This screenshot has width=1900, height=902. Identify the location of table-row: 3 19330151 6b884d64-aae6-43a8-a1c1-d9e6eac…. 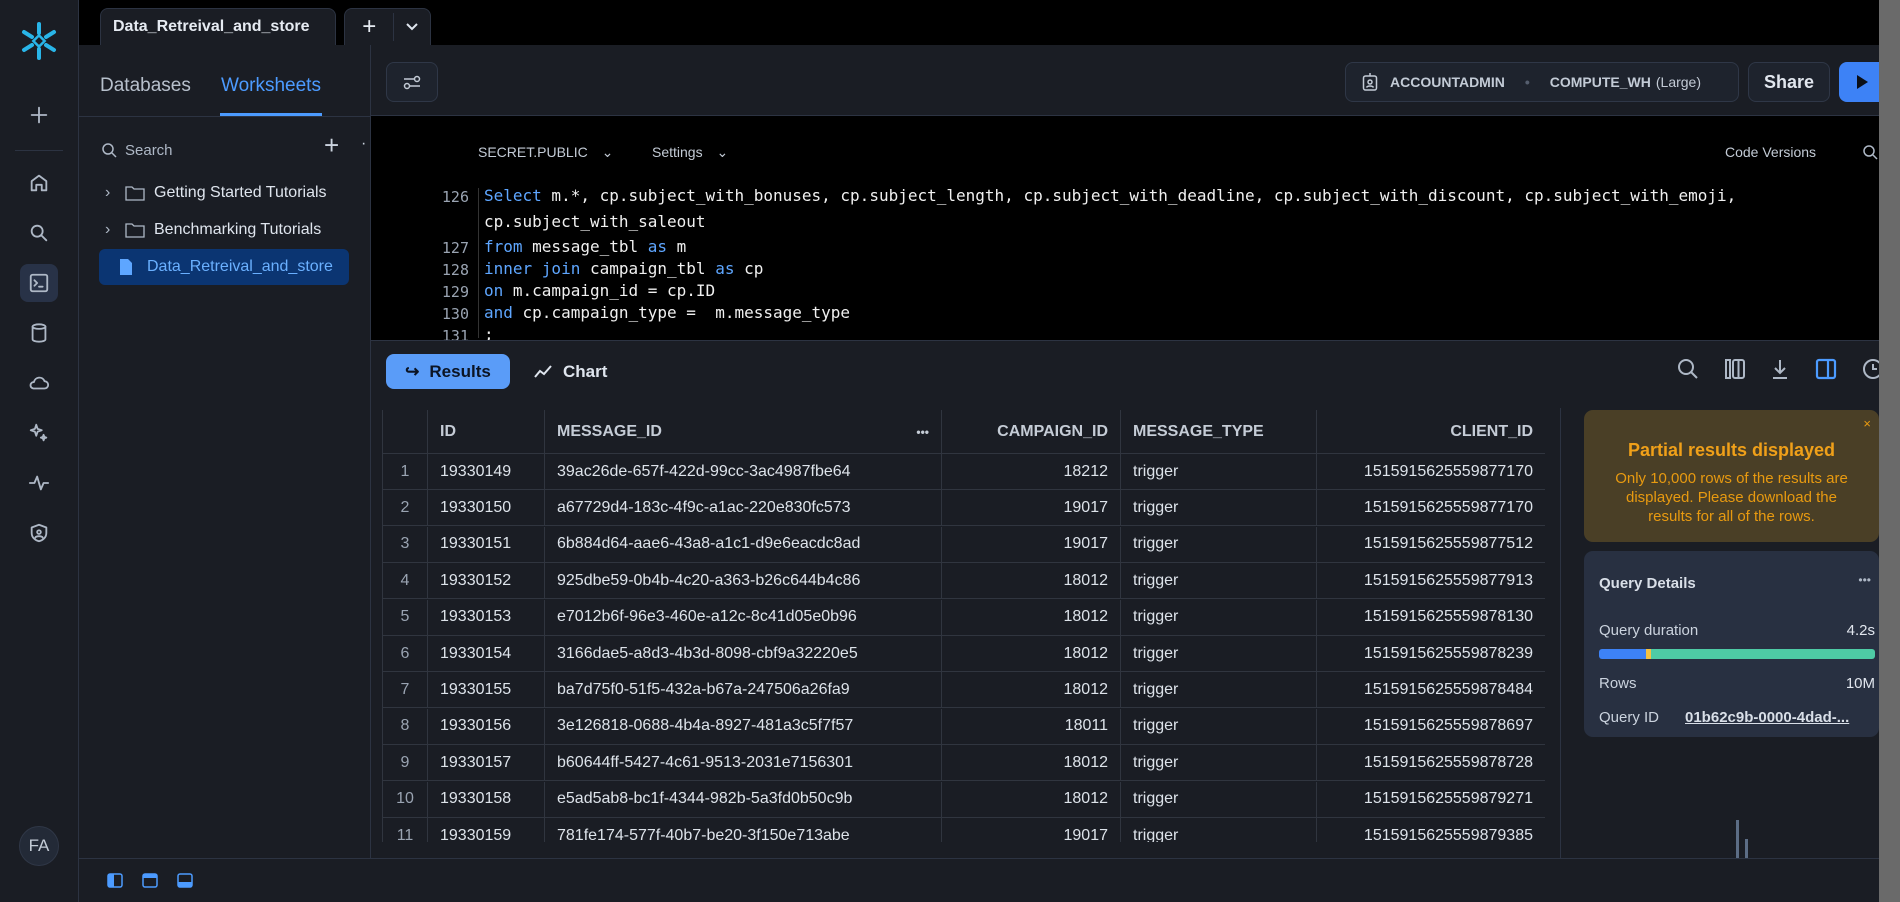
(964, 544).